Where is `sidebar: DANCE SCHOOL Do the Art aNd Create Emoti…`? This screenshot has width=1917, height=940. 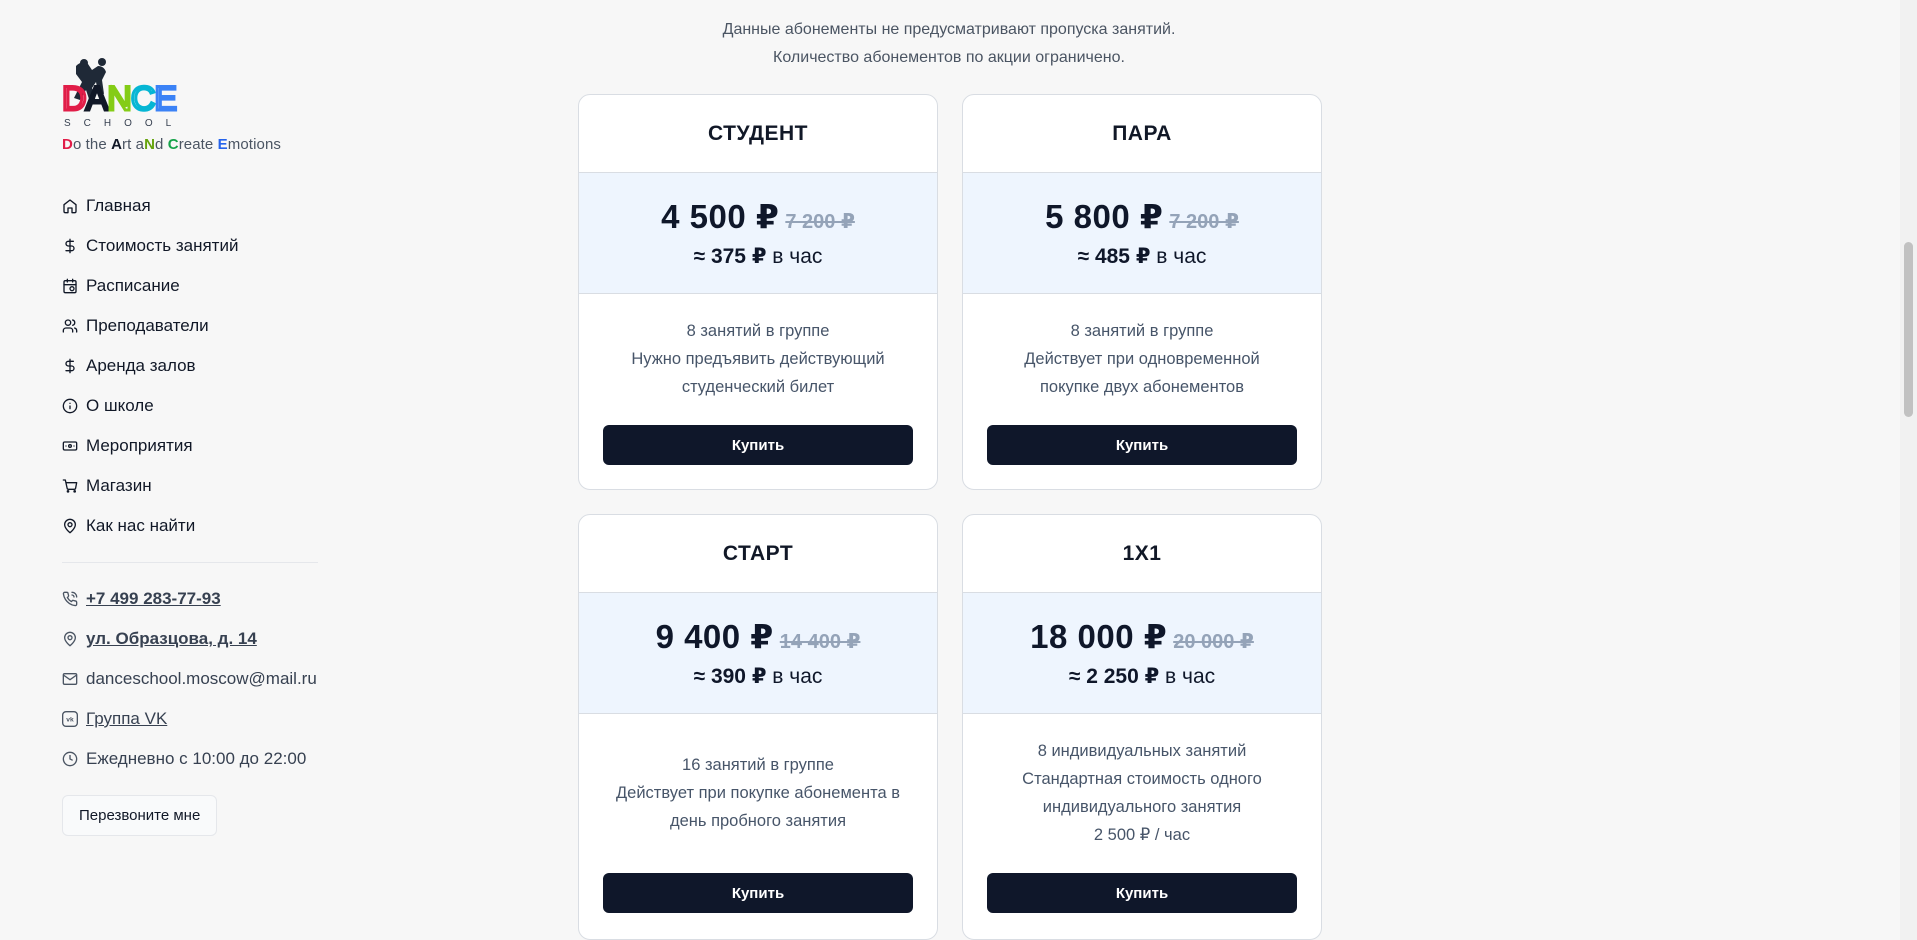 sidebar: DANCE SCHOOL Do the Art aNd Create Emoti… is located at coordinates (192, 470).